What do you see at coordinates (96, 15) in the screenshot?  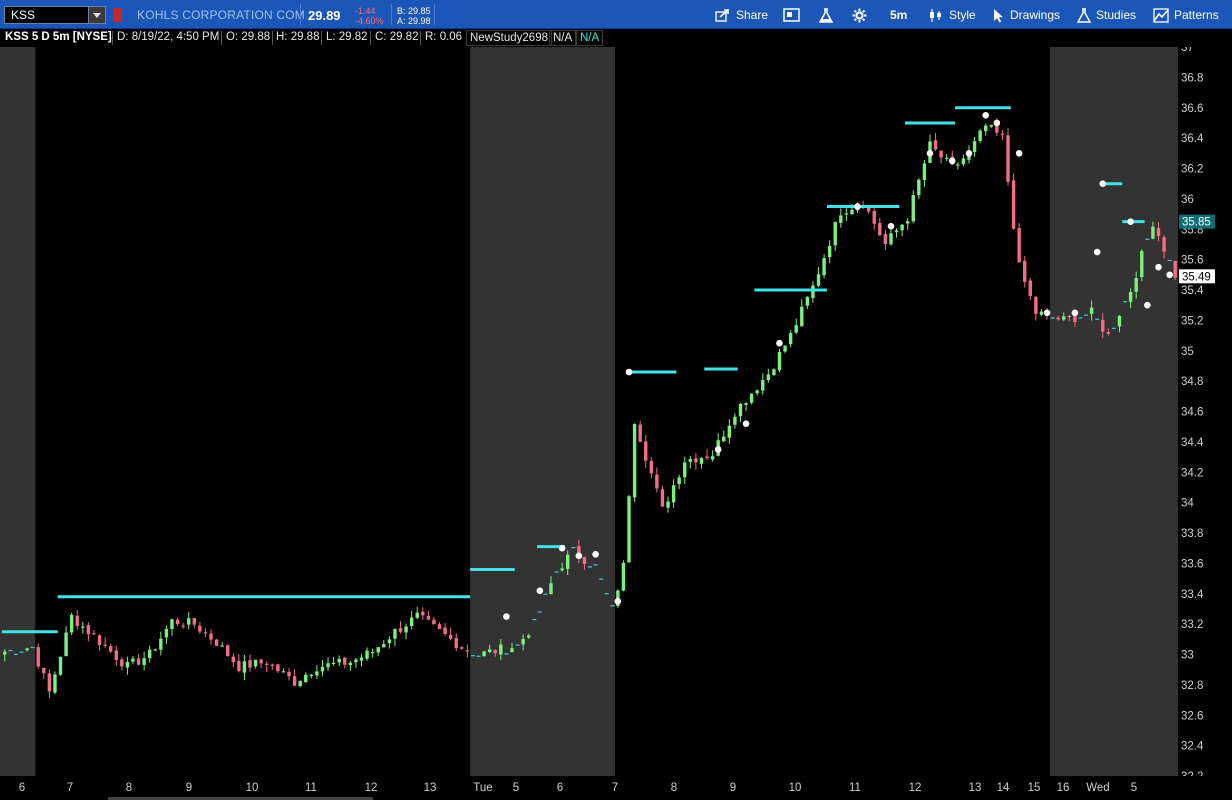 I see `chevron-down-icon` at bounding box center [96, 15].